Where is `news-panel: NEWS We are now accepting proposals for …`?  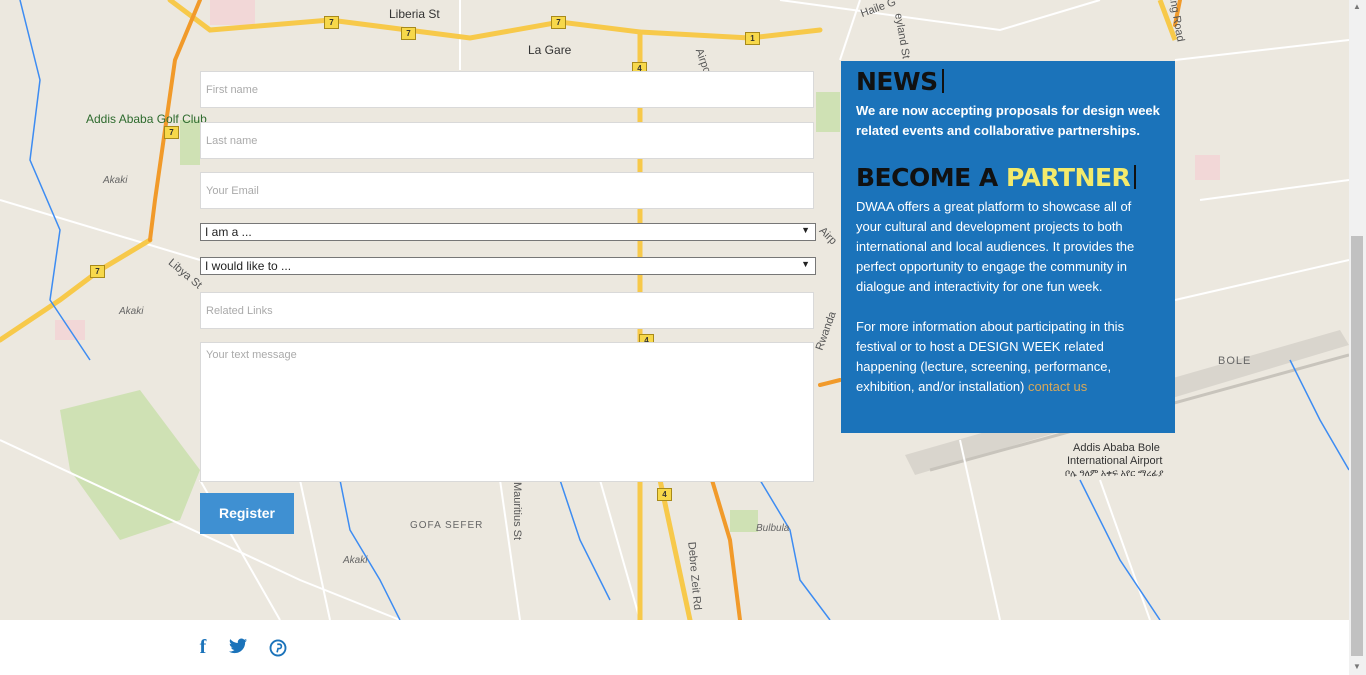
news-panel: NEWS We are now accepting proposals for … is located at coordinates (1008, 247).